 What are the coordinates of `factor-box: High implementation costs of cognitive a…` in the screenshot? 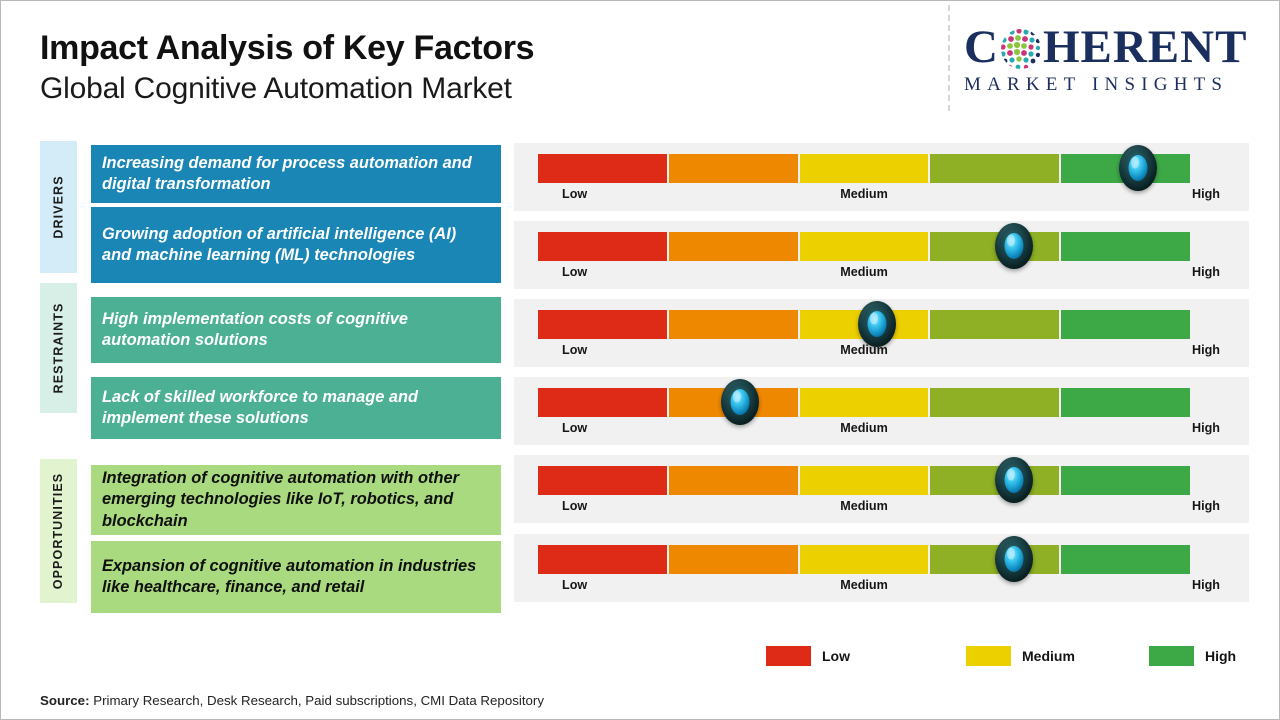 It's located at (296, 330).